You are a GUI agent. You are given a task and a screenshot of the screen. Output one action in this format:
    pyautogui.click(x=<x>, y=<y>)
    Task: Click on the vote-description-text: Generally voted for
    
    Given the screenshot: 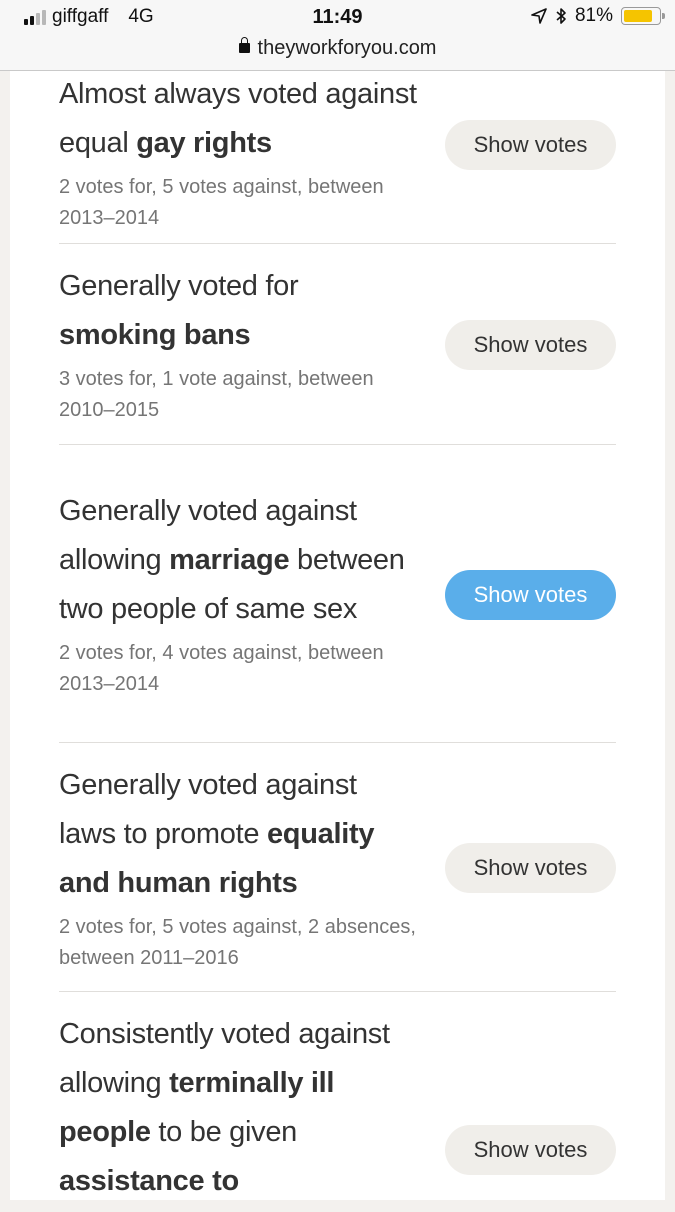 What is the action you would take?
    pyautogui.click(x=179, y=286)
    